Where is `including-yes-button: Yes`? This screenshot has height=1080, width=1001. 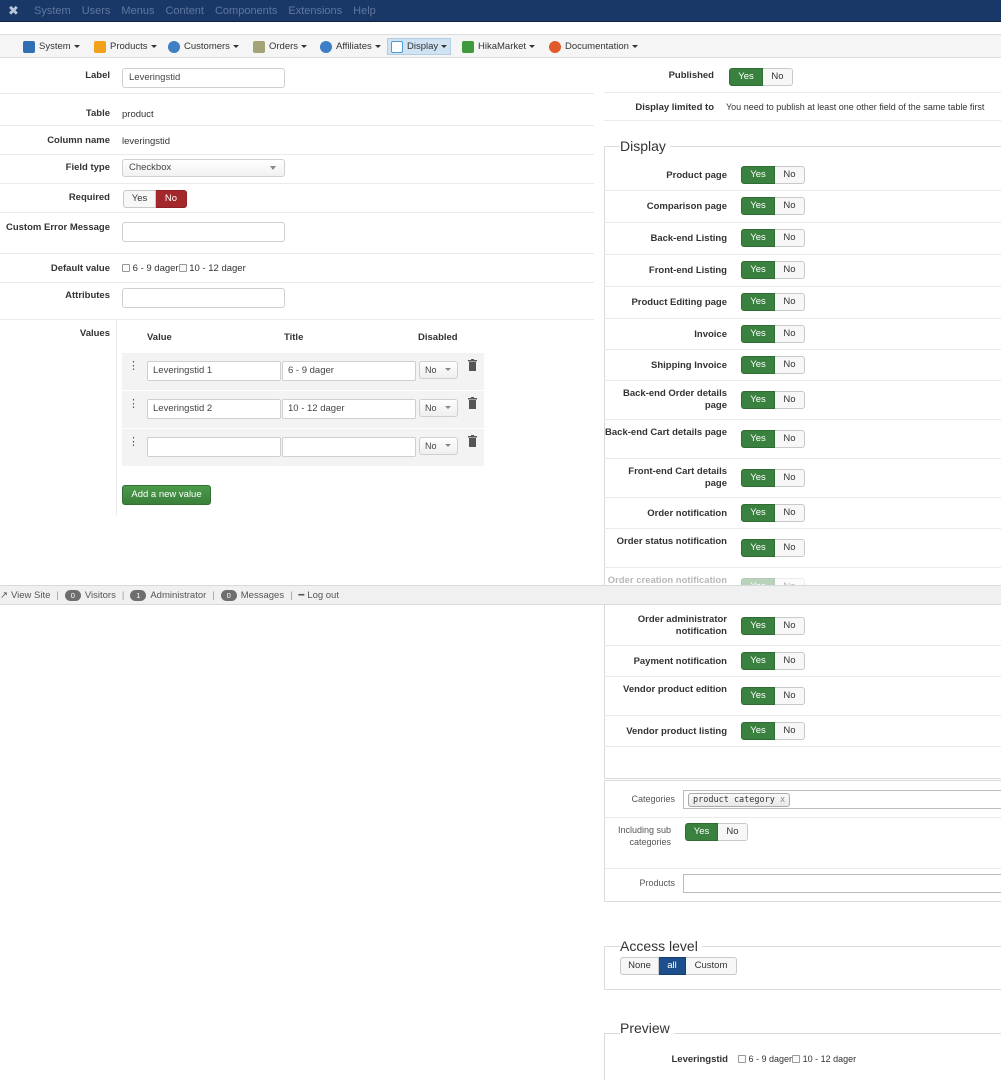
including-yes-button: Yes is located at coordinates (701, 832).